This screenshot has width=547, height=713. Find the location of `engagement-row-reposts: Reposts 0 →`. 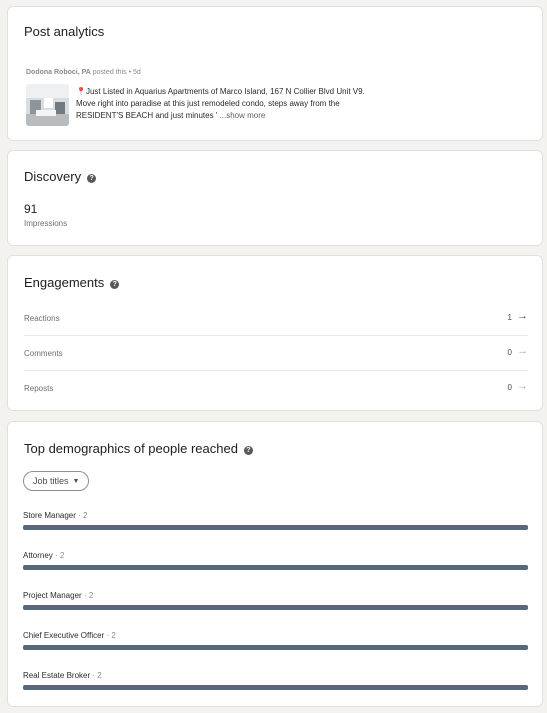

engagement-row-reposts: Reposts 0 → is located at coordinates (276, 388).